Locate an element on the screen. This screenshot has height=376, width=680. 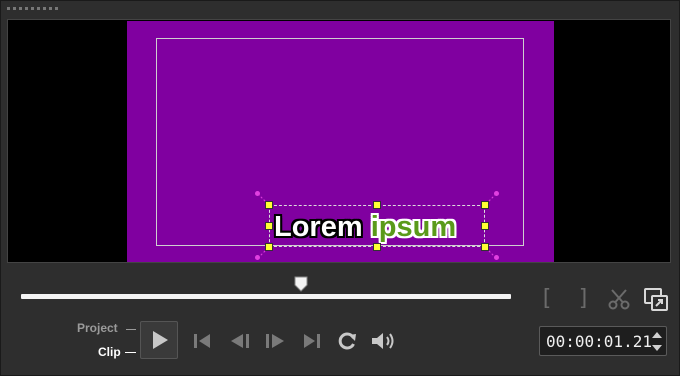
to-start-icon is located at coordinates (202, 341).